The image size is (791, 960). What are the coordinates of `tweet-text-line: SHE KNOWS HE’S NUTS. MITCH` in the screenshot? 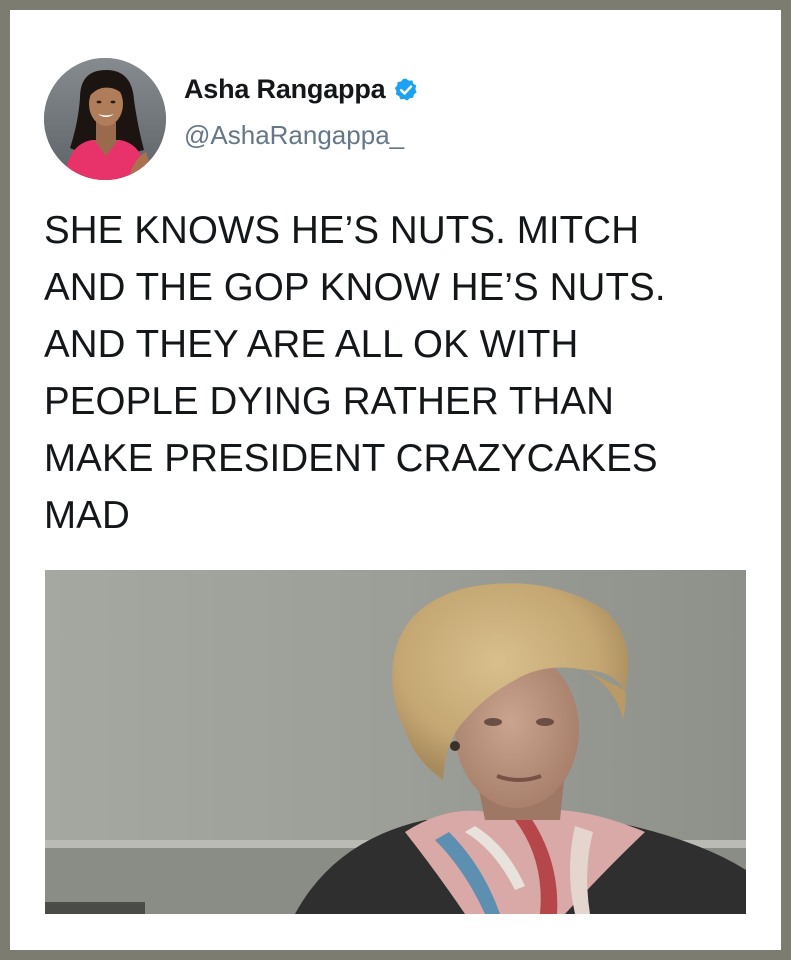 It's located at (342, 230).